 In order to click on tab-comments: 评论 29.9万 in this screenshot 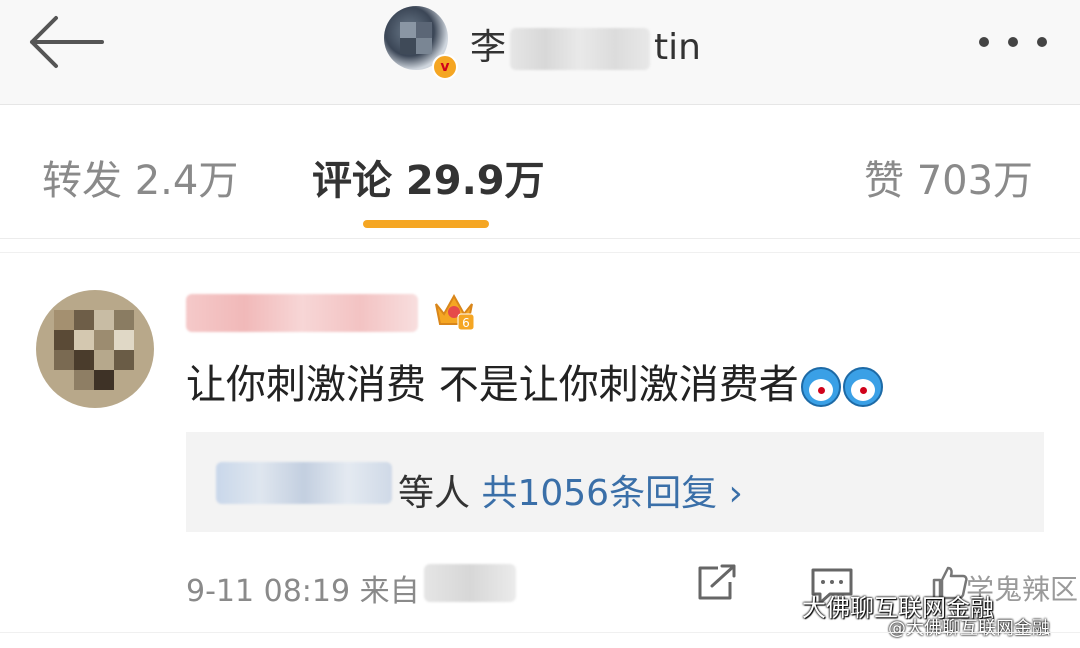, I will do `click(428, 177)`.